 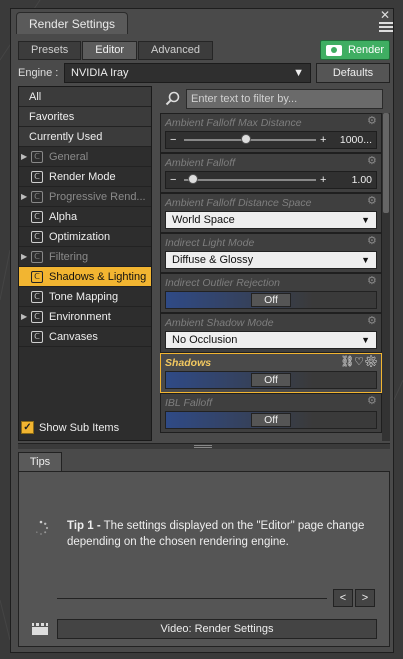 What do you see at coordinates (353, 73) in the screenshot?
I see `defaults-button: Defaults` at bounding box center [353, 73].